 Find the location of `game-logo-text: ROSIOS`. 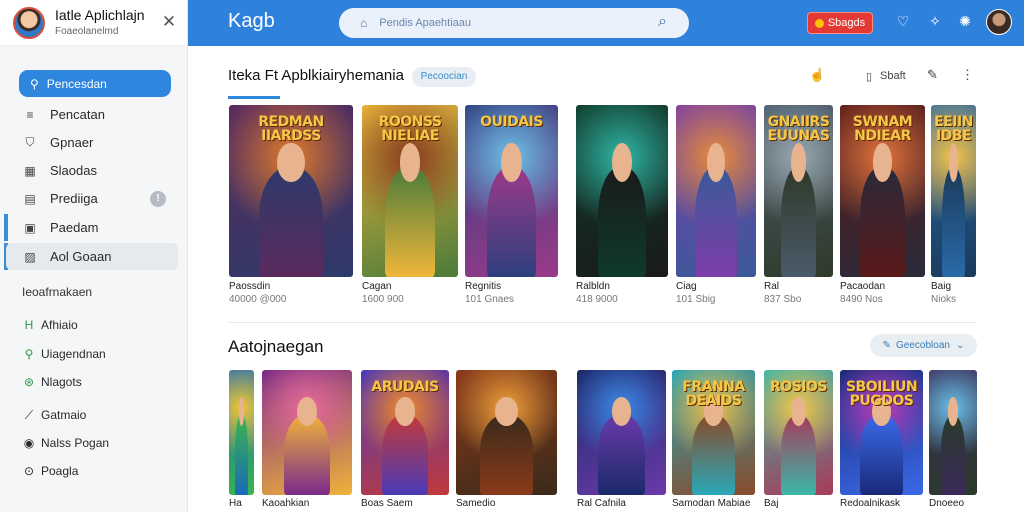

game-logo-text: ROSIOS is located at coordinates (798, 387).